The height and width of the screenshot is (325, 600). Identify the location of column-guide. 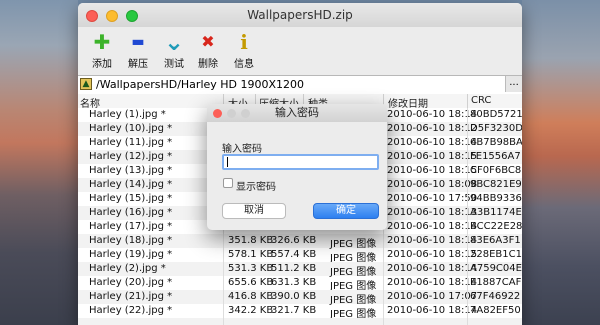
(467, 216).